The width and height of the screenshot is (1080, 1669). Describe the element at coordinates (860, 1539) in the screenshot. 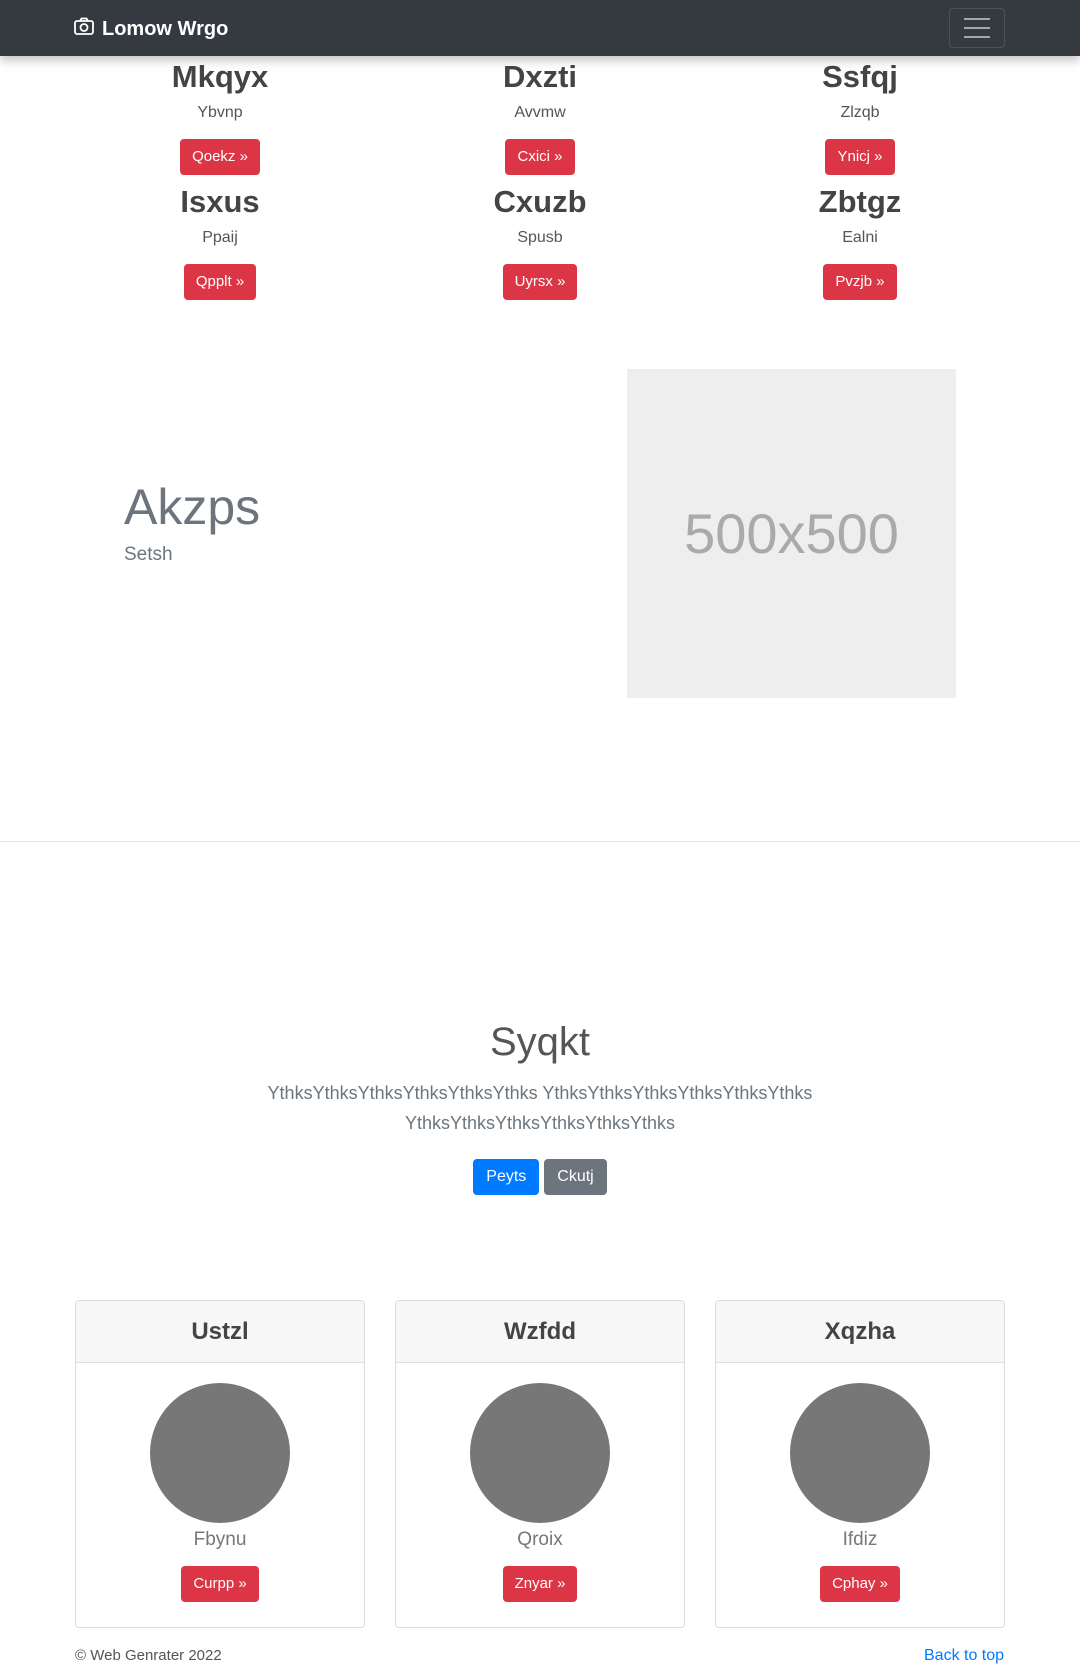

I see `card-name: Ifdiz` at that location.